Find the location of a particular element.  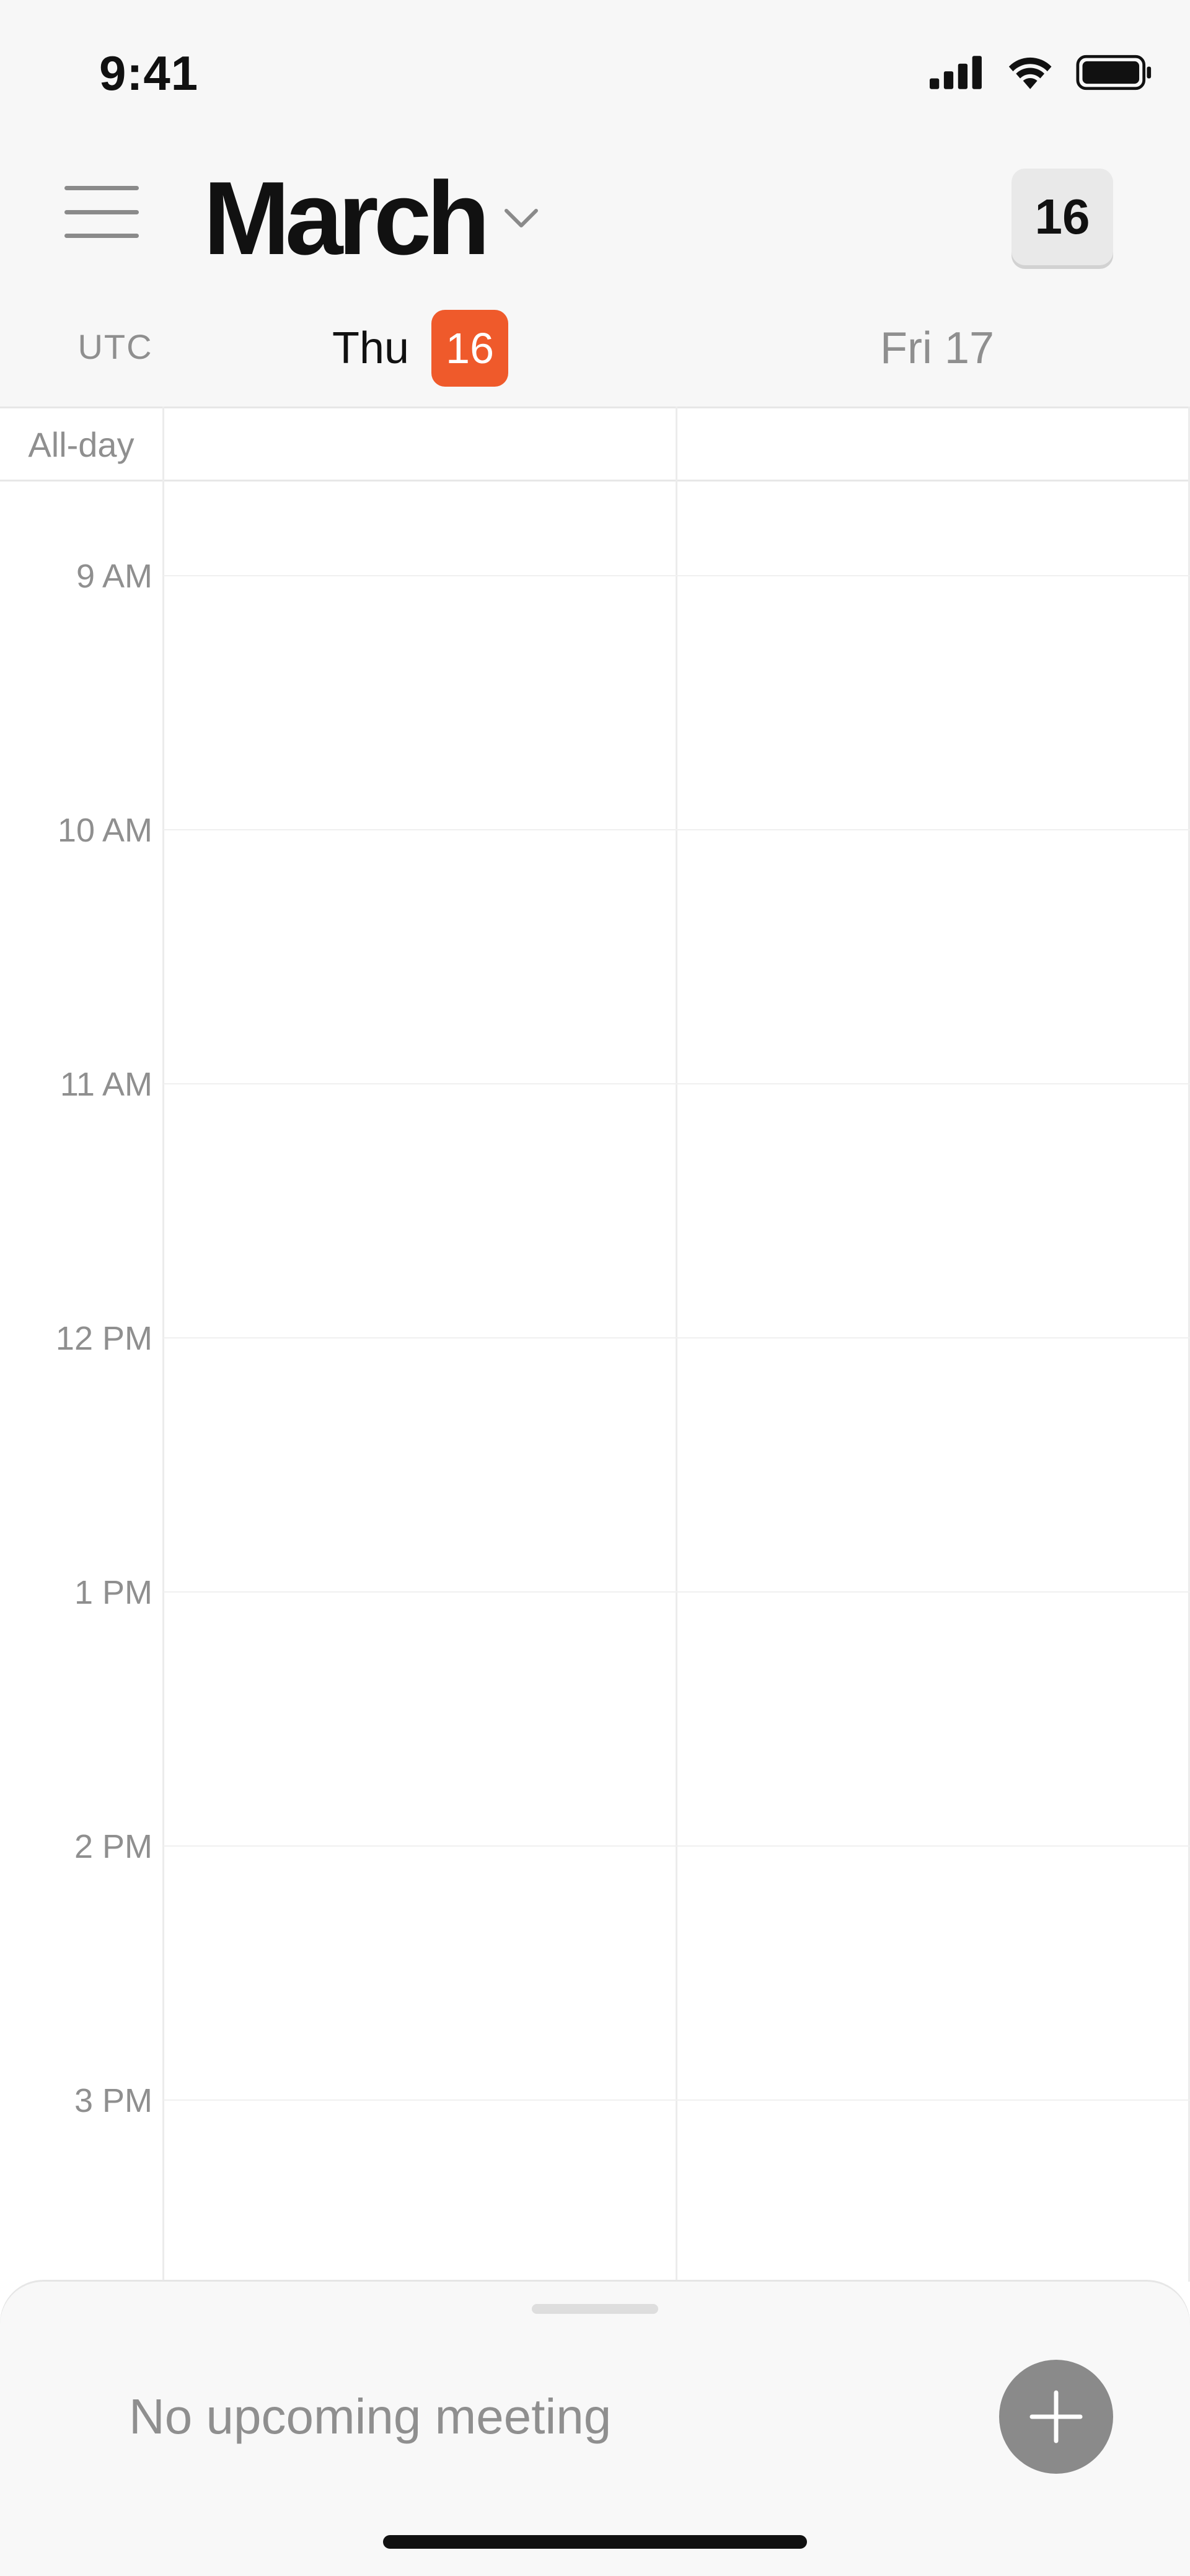

chevron-down-icon is located at coordinates (521, 218).